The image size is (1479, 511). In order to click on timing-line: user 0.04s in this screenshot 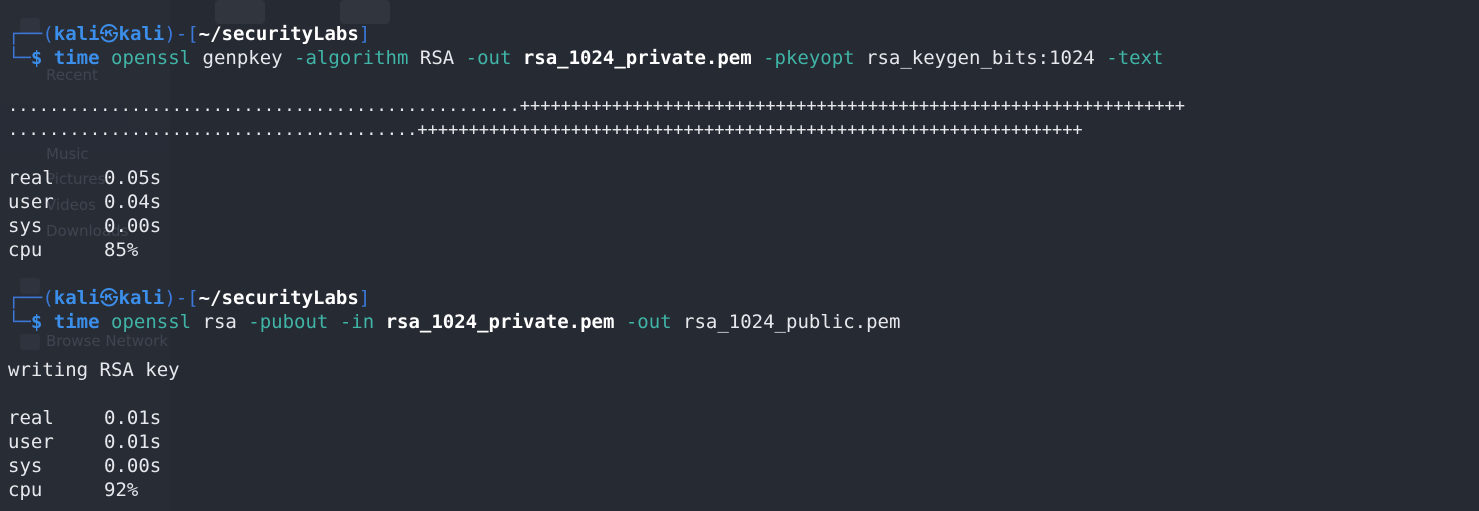, I will do `click(739, 202)`.